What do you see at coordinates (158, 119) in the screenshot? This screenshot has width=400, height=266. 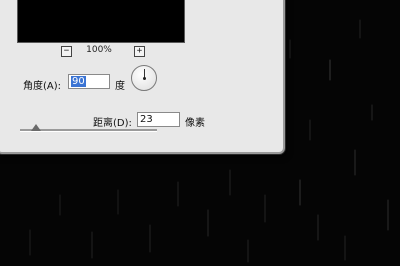 I see `distance-input: 23` at bounding box center [158, 119].